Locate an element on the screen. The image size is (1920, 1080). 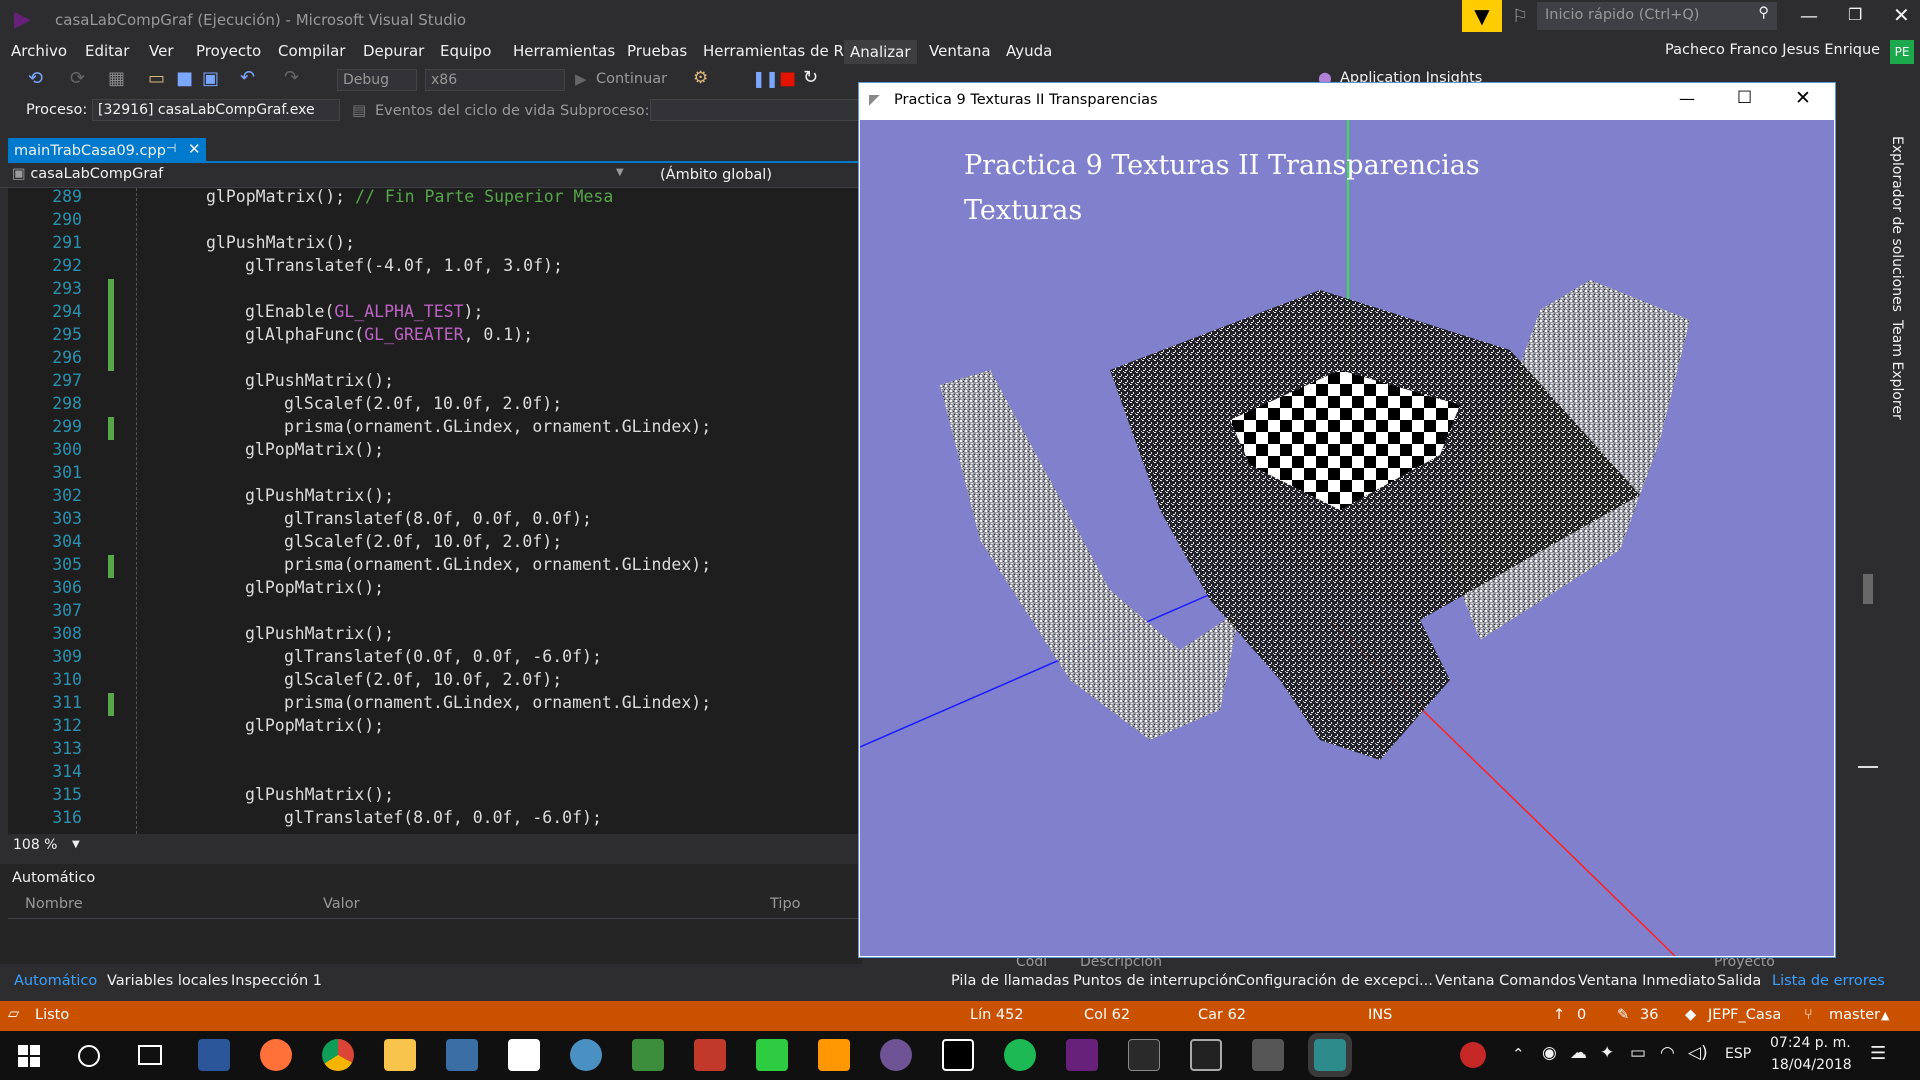
onedrive-icon: ☁ is located at coordinates (1578, 1053).